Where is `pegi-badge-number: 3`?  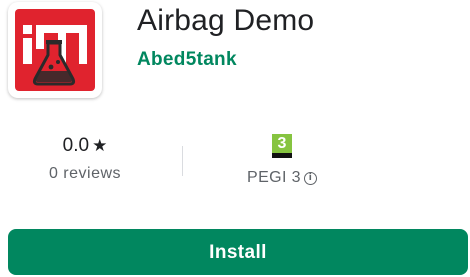 pegi-badge-number: 3 is located at coordinates (282, 143).